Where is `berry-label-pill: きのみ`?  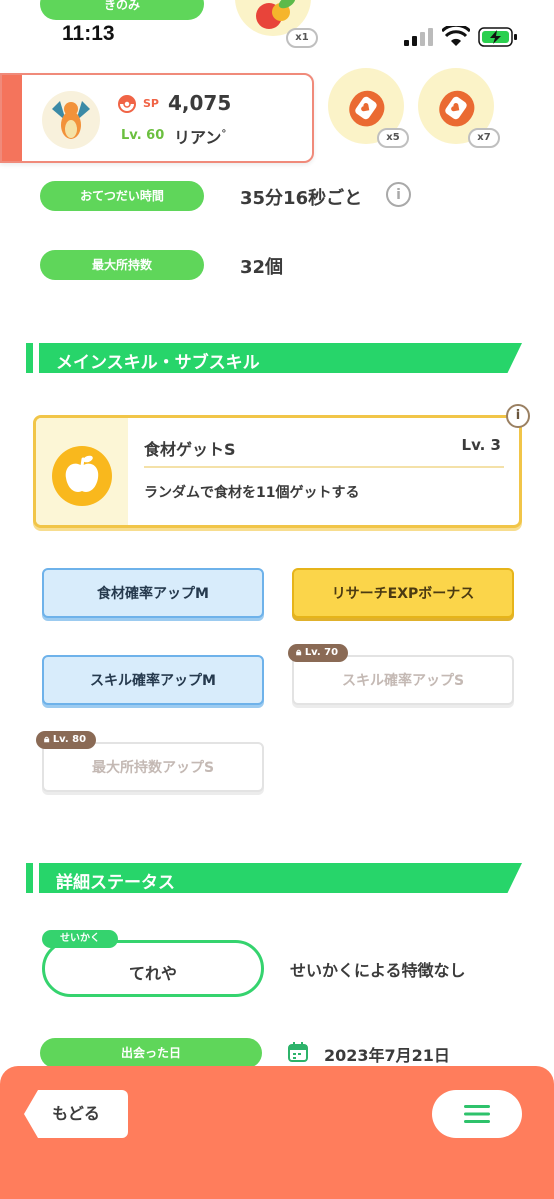 berry-label-pill: きのみ is located at coordinates (122, 10).